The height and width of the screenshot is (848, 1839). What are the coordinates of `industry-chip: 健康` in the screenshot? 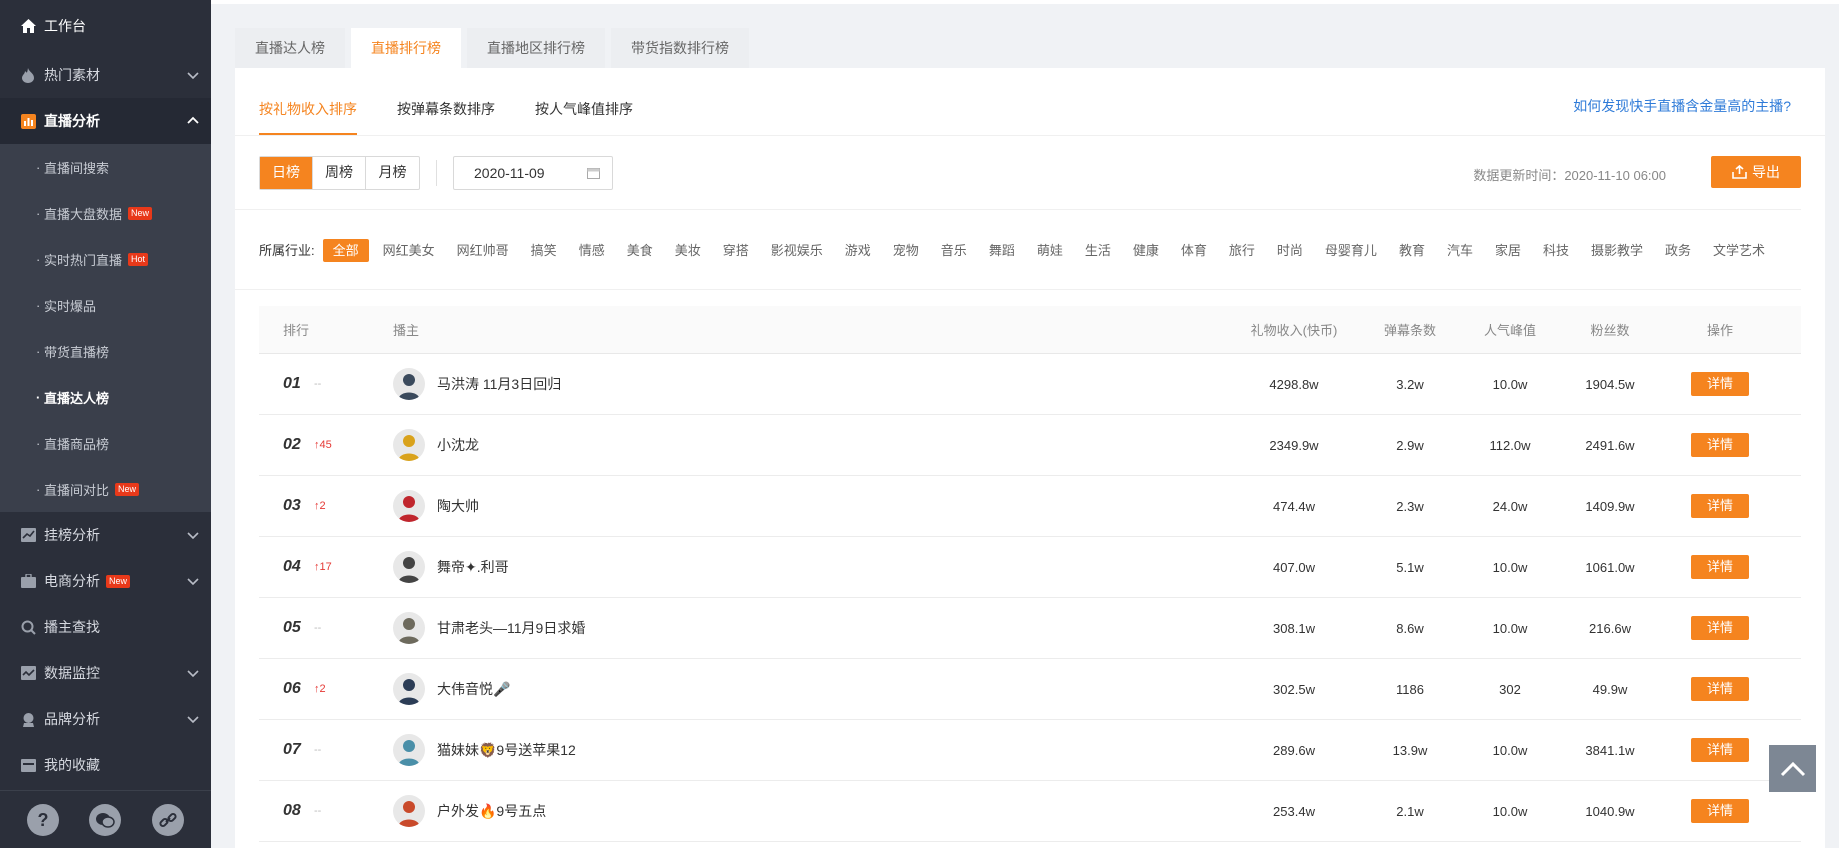 It's located at (1146, 250).